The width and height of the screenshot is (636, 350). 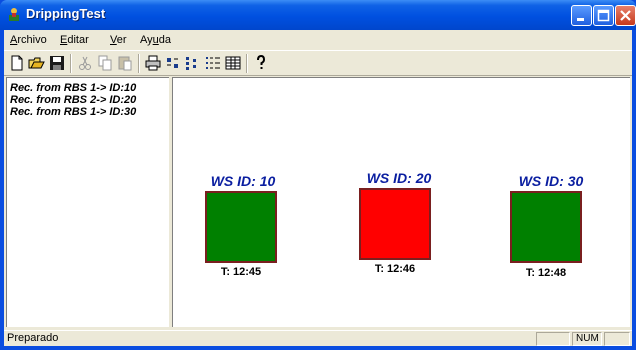 I want to click on maximize-button, so click(x=603, y=15).